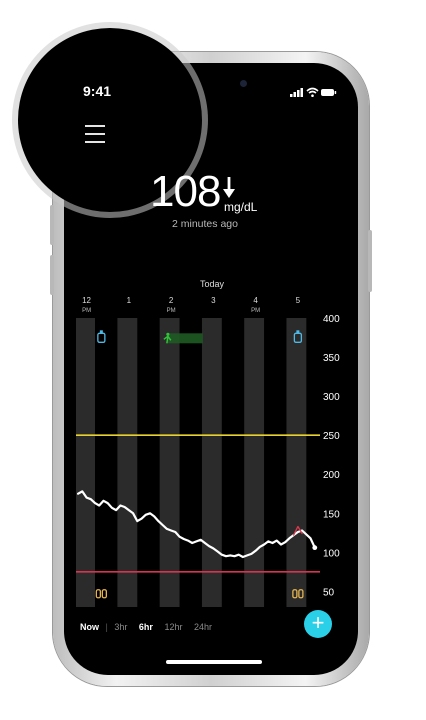 The image size is (426, 720). What do you see at coordinates (296, 92) in the screenshot?
I see `signal-icon` at bounding box center [296, 92].